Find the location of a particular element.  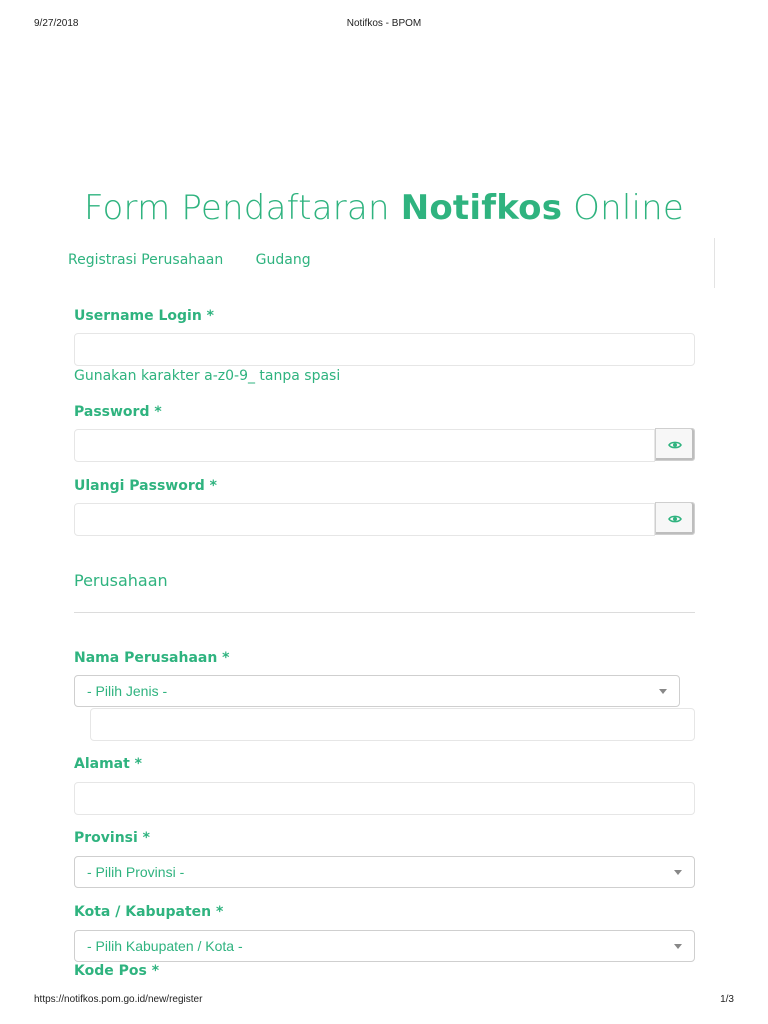

form-title-prefix: Form Pendaftaran is located at coordinates (242, 208).